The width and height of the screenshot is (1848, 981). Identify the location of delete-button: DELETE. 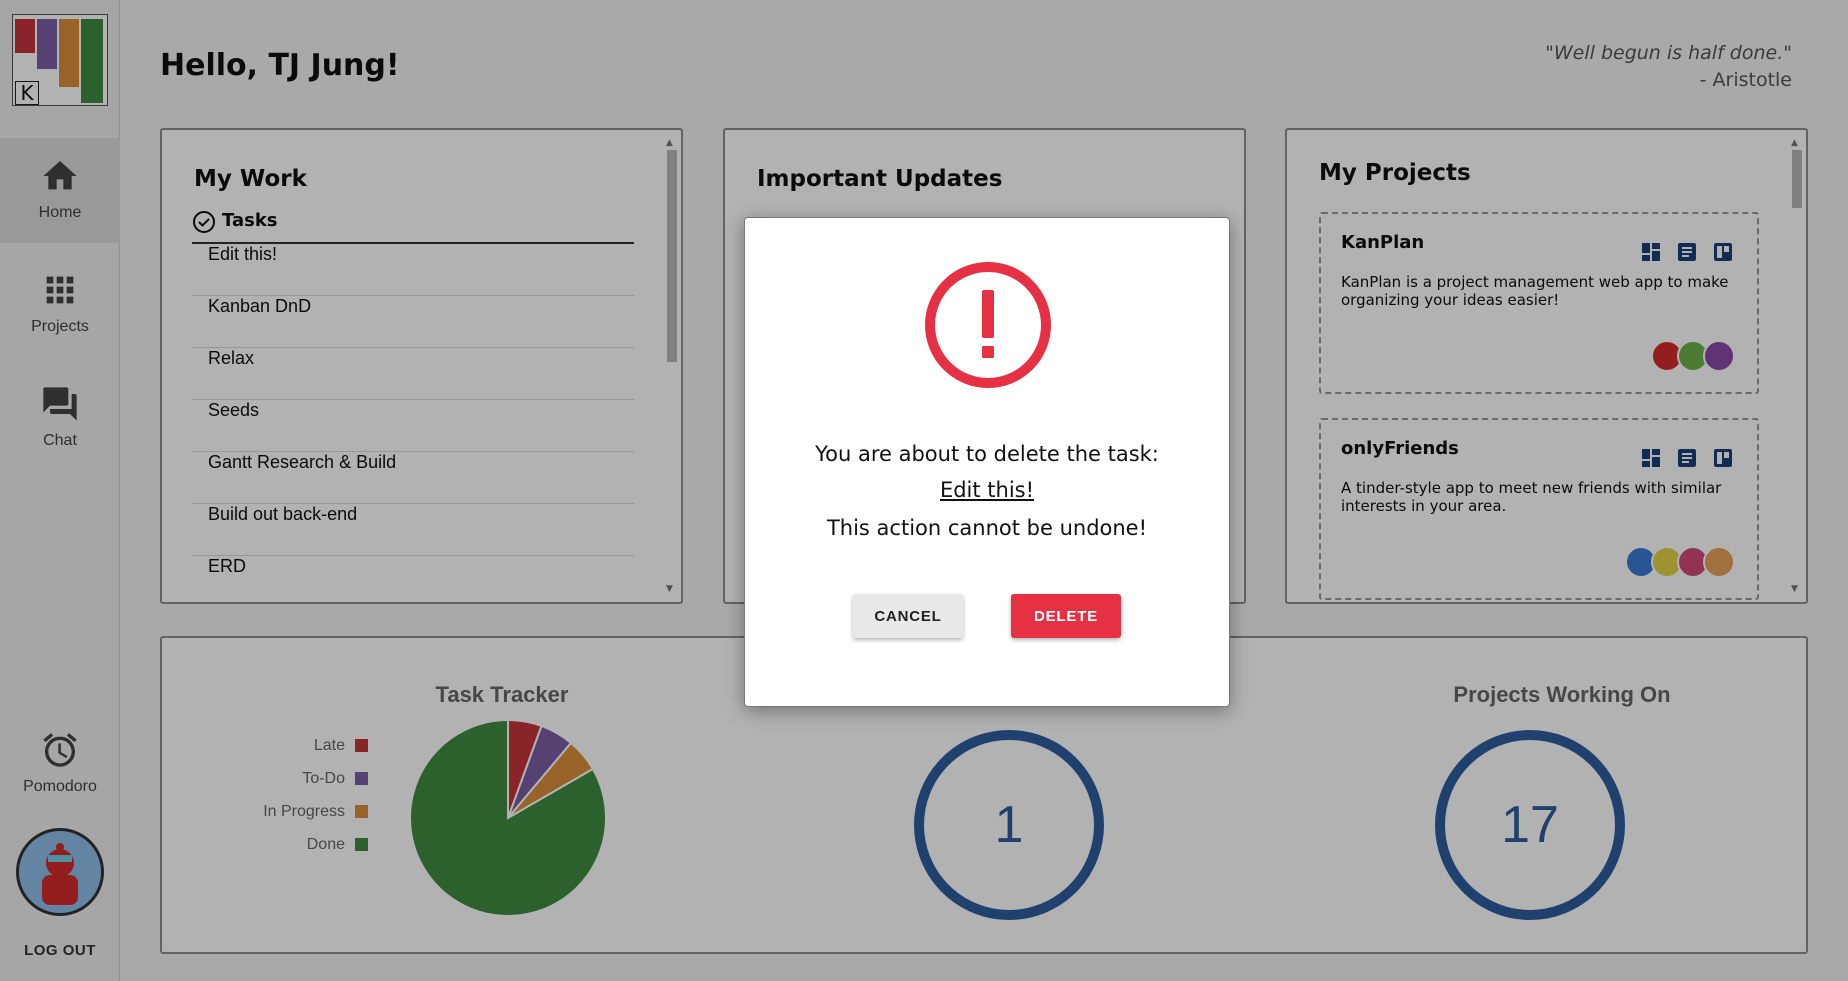
(1066, 616).